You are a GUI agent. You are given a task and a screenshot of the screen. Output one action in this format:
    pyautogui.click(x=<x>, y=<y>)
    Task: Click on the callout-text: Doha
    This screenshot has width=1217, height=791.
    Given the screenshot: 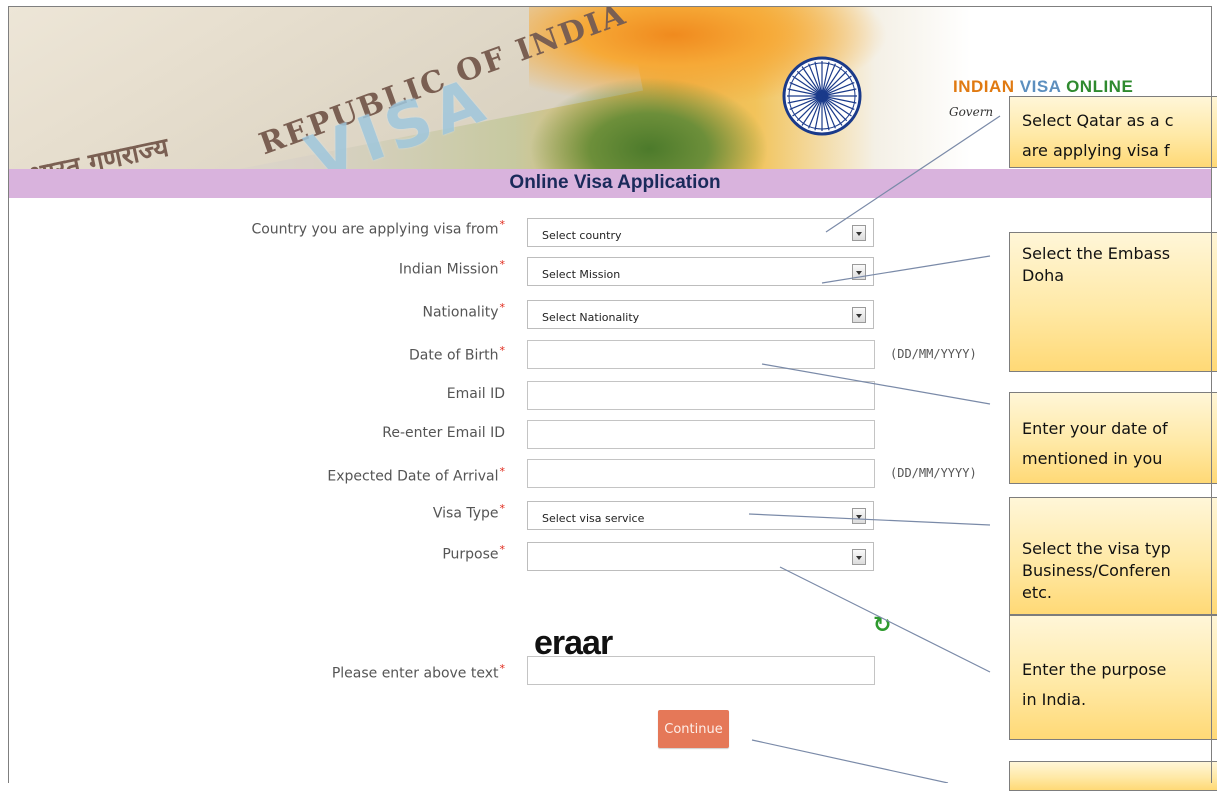 What is the action you would take?
    pyautogui.click(x=1043, y=275)
    